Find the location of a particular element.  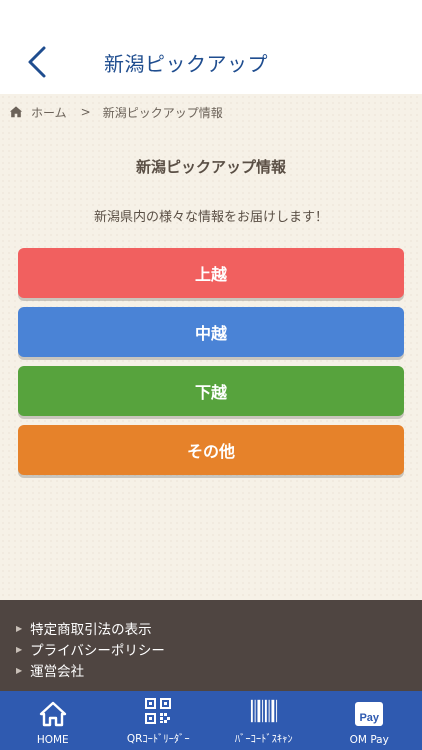

bottom-tab-bar: HOME QRｺｰﾄﾞﾘｰﾀﾞｰ ﾊﾞｰｺｰﾄﾞｽｷｬﾝ Pay OM Pay is located at coordinates (211, 720).